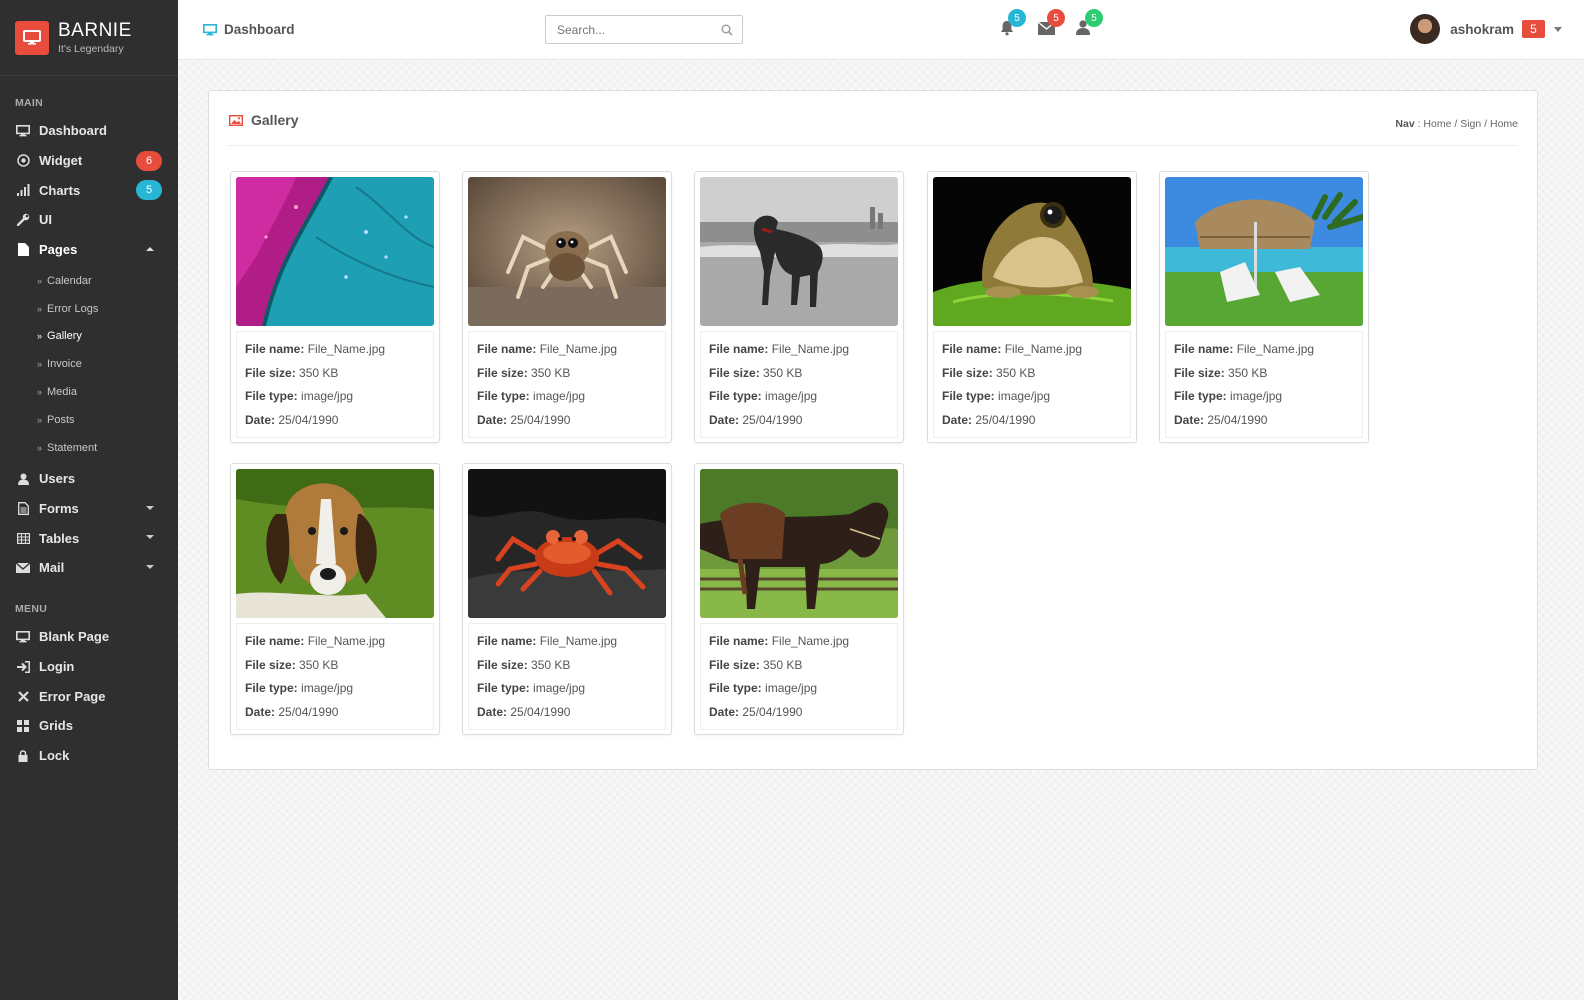 This screenshot has height=1000, width=1584. I want to click on messages-button: 5, so click(1051, 24).